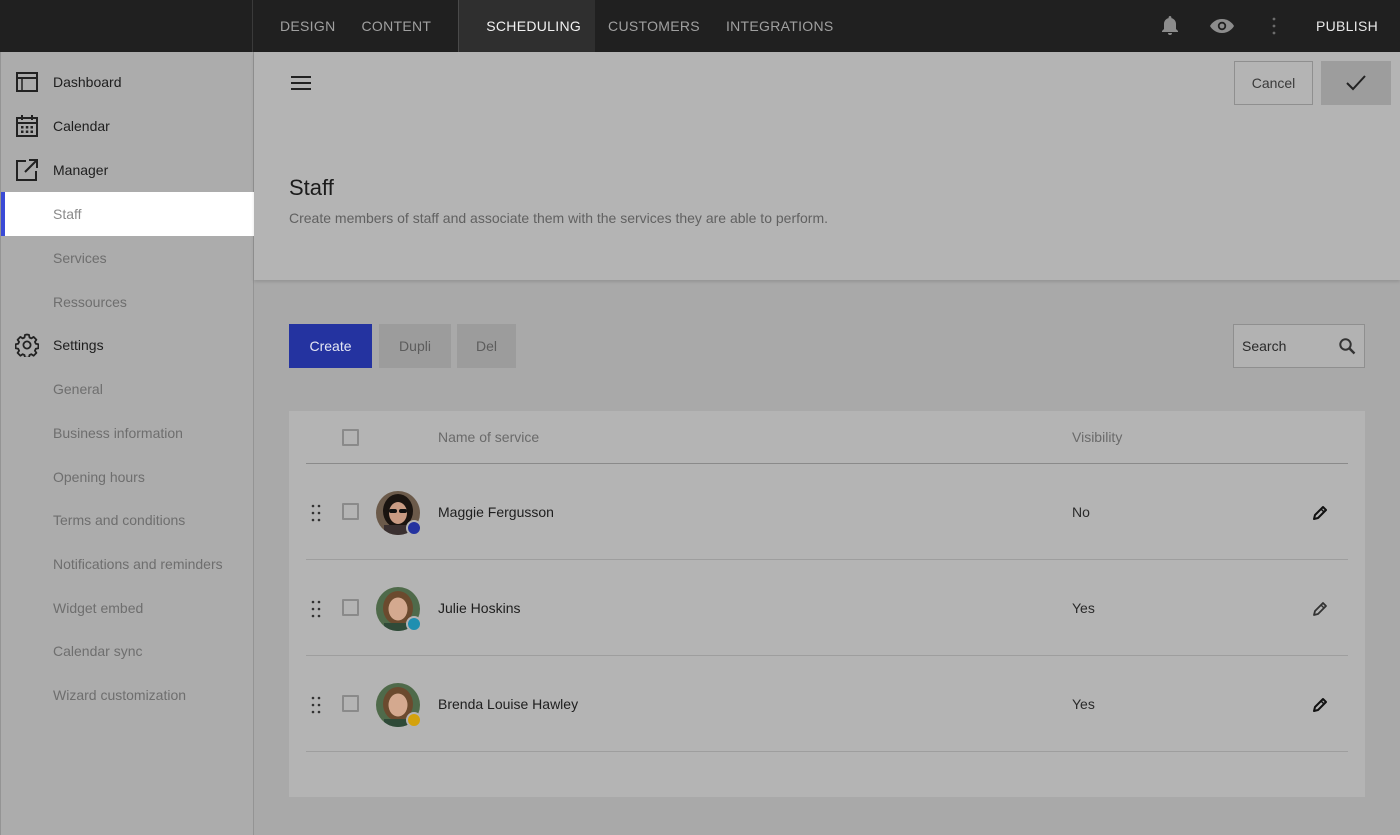 The width and height of the screenshot is (1400, 835). What do you see at coordinates (127, 389) in the screenshot?
I see `sidebar-item-general: General` at bounding box center [127, 389].